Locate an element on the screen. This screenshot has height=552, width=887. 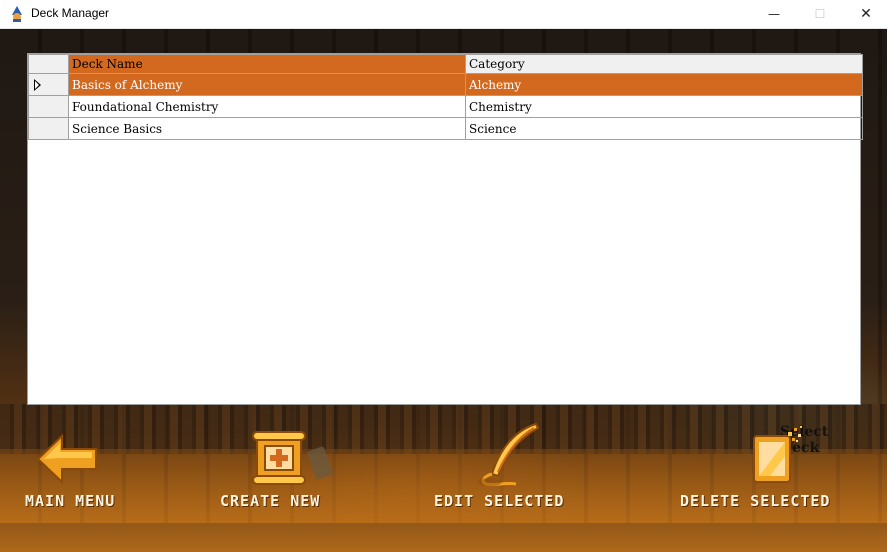
deck-name-cell: Science Basics is located at coordinates (267, 128).